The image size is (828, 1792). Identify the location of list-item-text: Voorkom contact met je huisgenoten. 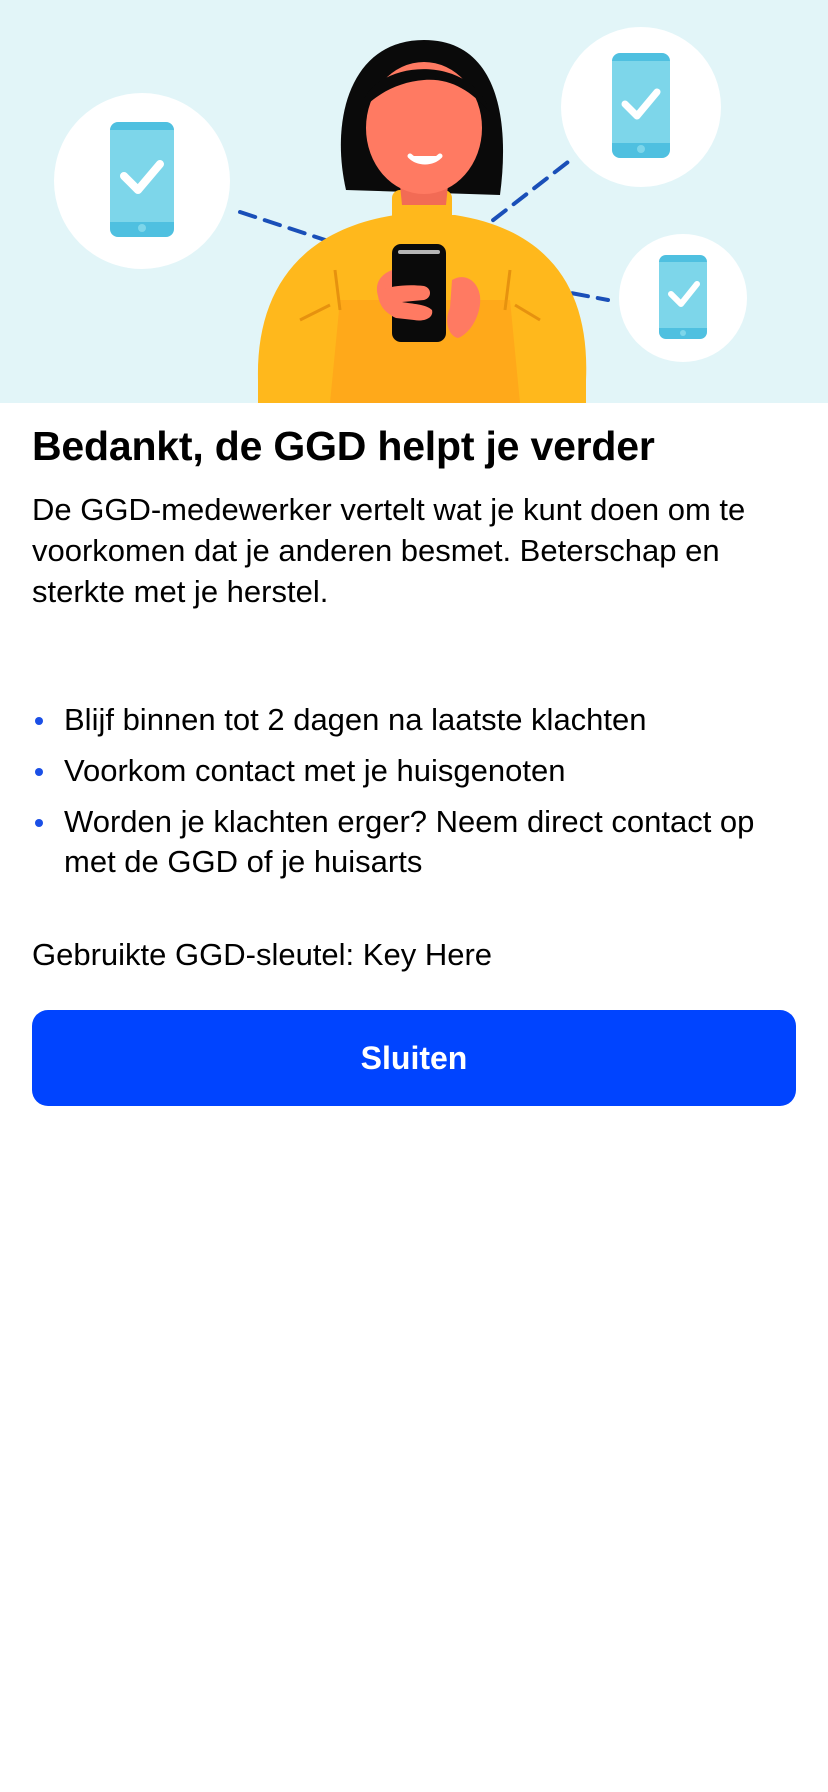
(315, 770).